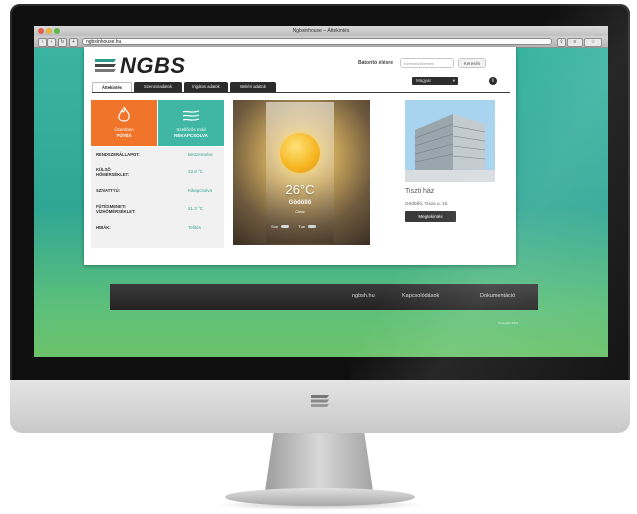 The image size is (637, 514). I want to click on status-key: RENDSZERÁLLAPOT:, so click(118, 154).